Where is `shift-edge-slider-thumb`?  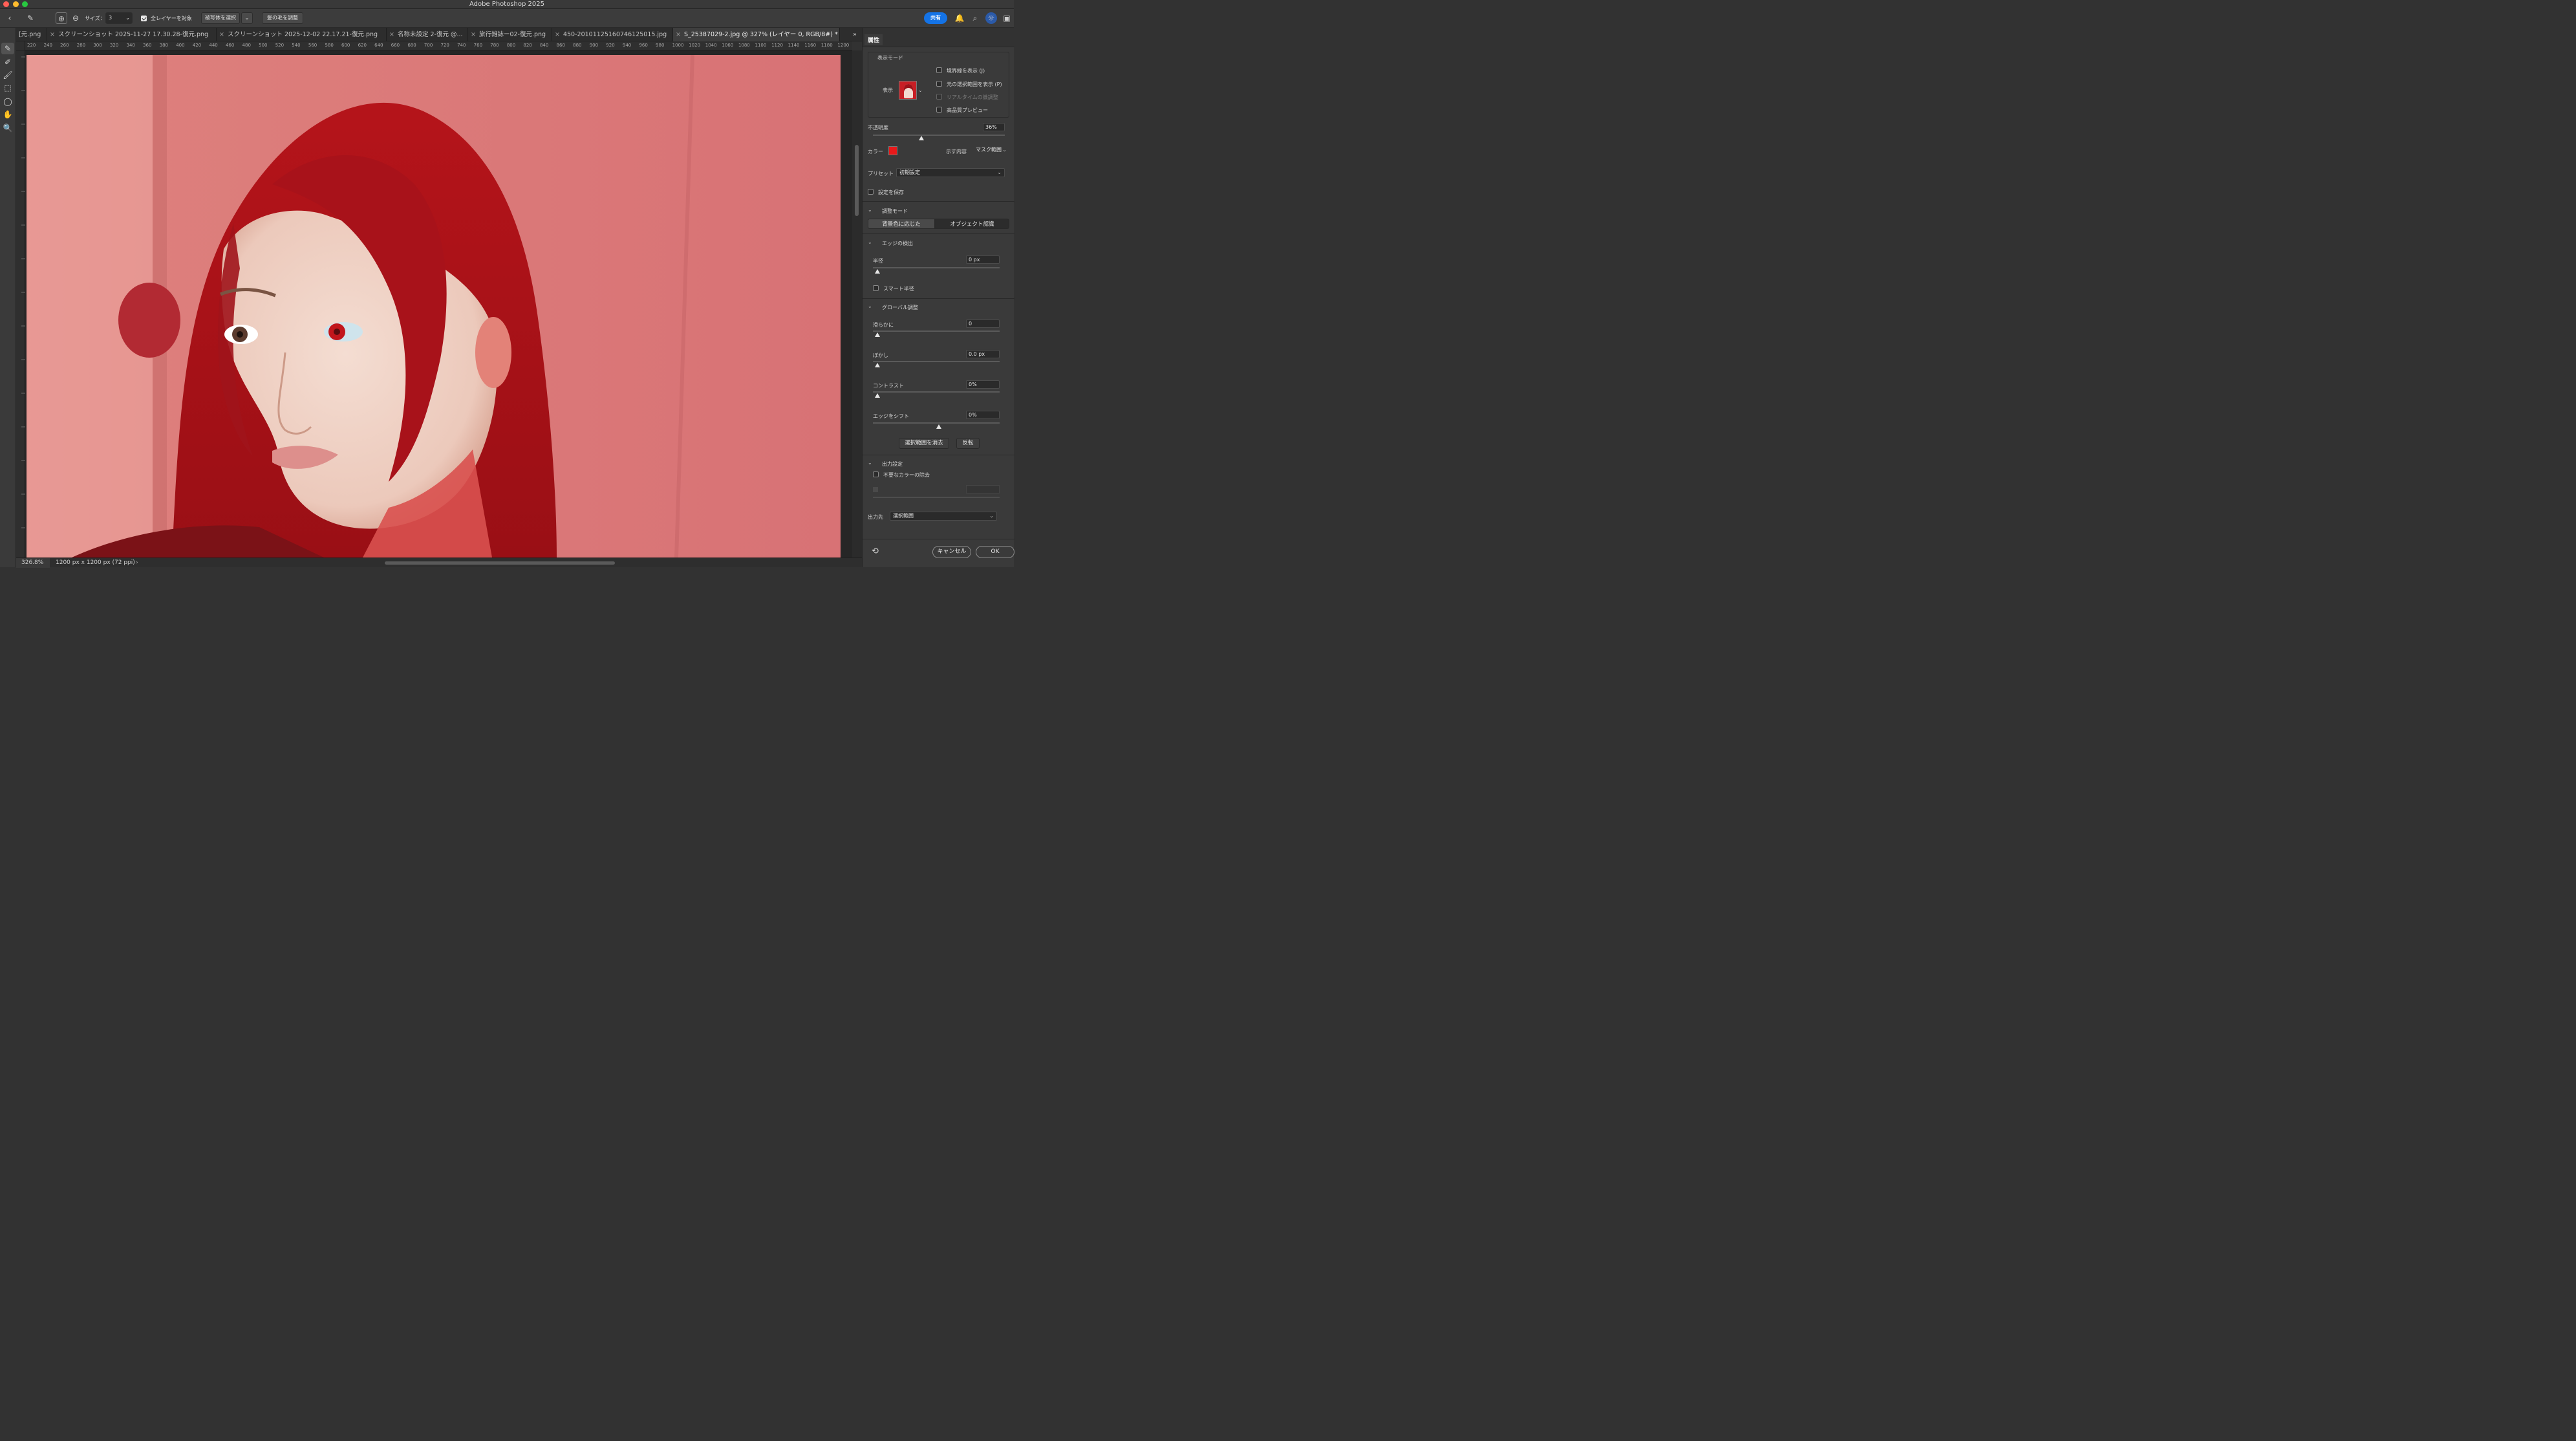
shift-edge-slider-thumb is located at coordinates (938, 426).